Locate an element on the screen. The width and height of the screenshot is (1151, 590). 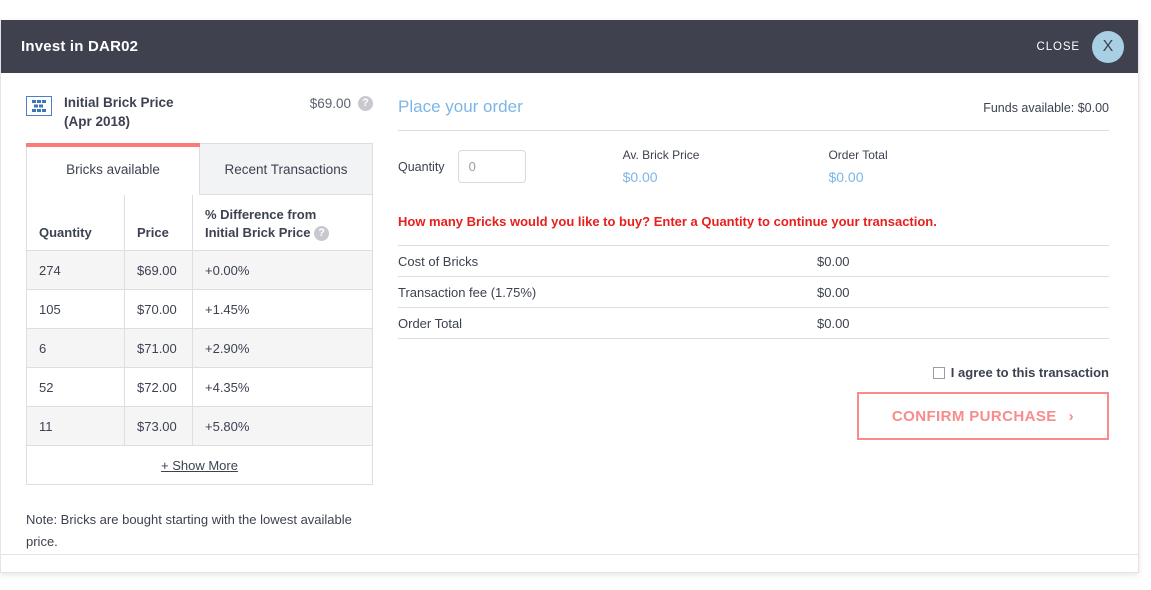
summary-row-cost-of-bricks: Cost of Bricks $0.00 is located at coordinates (753, 261).